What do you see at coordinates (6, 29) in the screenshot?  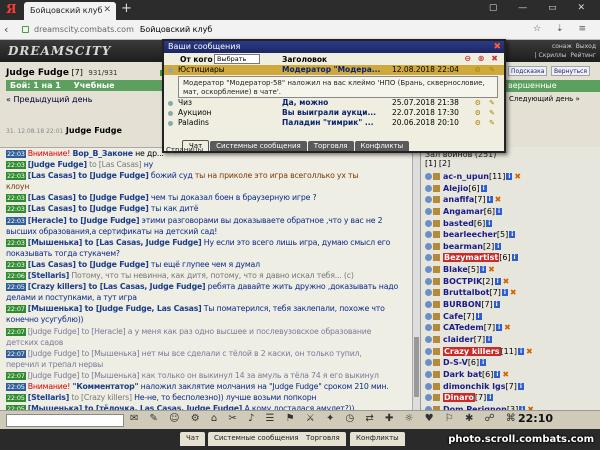 I see `back-icon: ‹` at bounding box center [6, 29].